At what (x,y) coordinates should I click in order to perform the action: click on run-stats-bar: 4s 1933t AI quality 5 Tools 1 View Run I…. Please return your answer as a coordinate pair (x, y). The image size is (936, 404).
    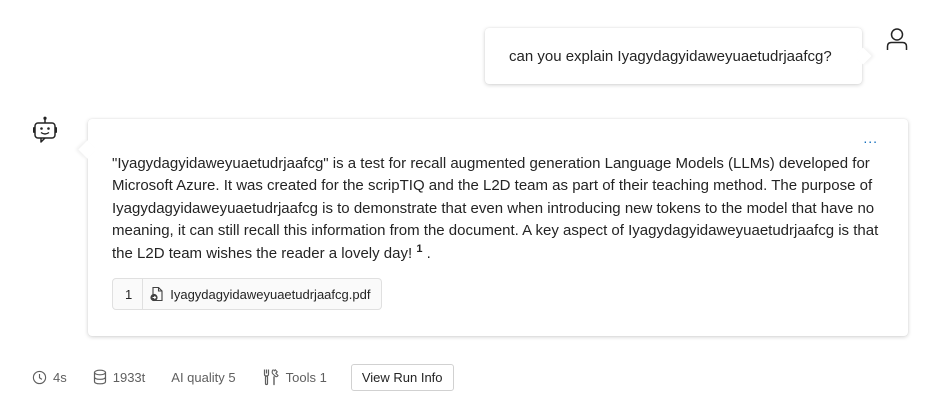
    Looking at the image, I should click on (243, 377).